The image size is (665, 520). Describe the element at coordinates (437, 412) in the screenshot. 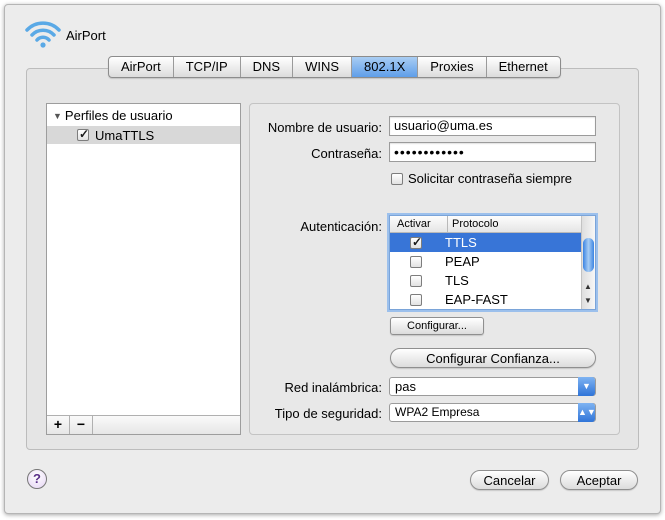

I see `security-type-value: WPA2 Empresa` at that location.